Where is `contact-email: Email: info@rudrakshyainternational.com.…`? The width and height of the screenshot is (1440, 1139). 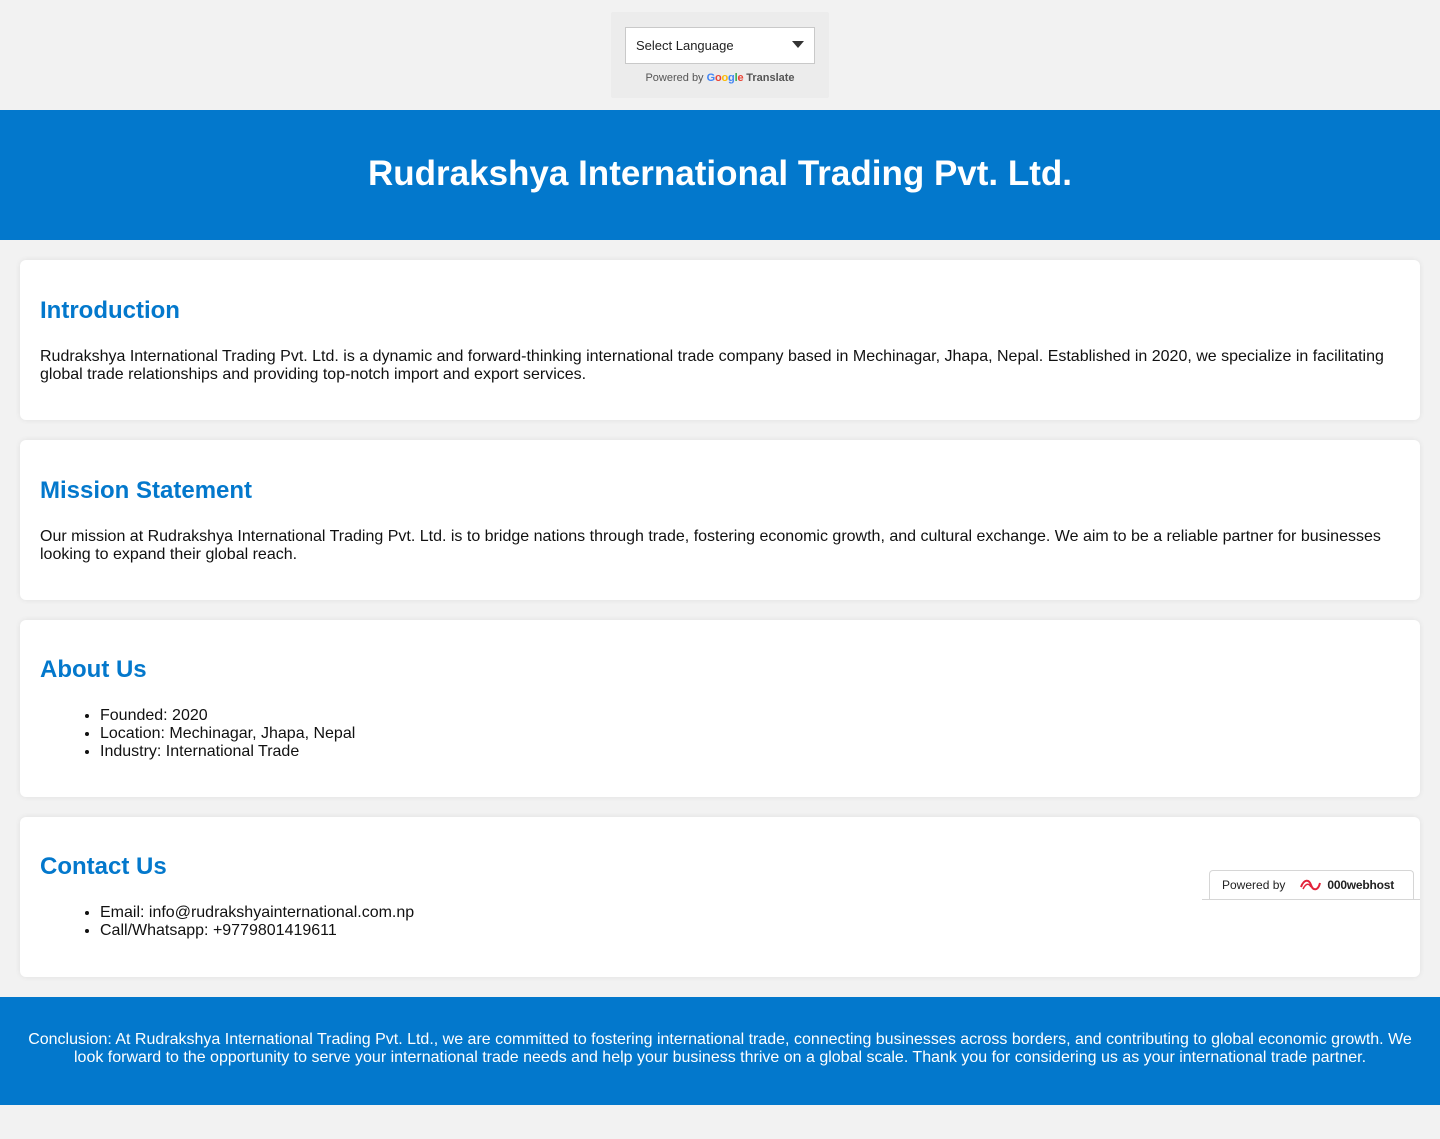 contact-email: Email: info@rudrakshyainternational.com.… is located at coordinates (257, 913).